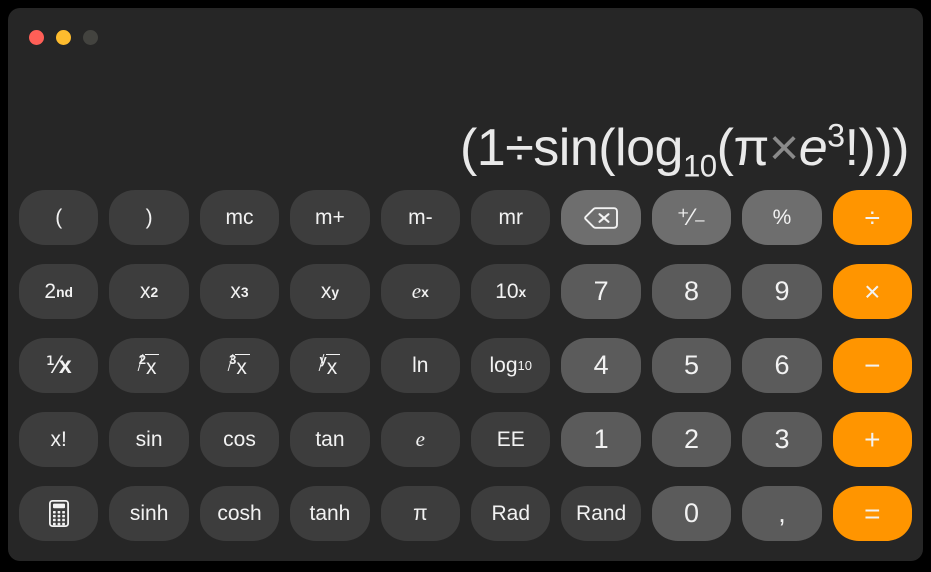 This screenshot has height=572, width=931. I want to click on key-delete, so click(601, 217).